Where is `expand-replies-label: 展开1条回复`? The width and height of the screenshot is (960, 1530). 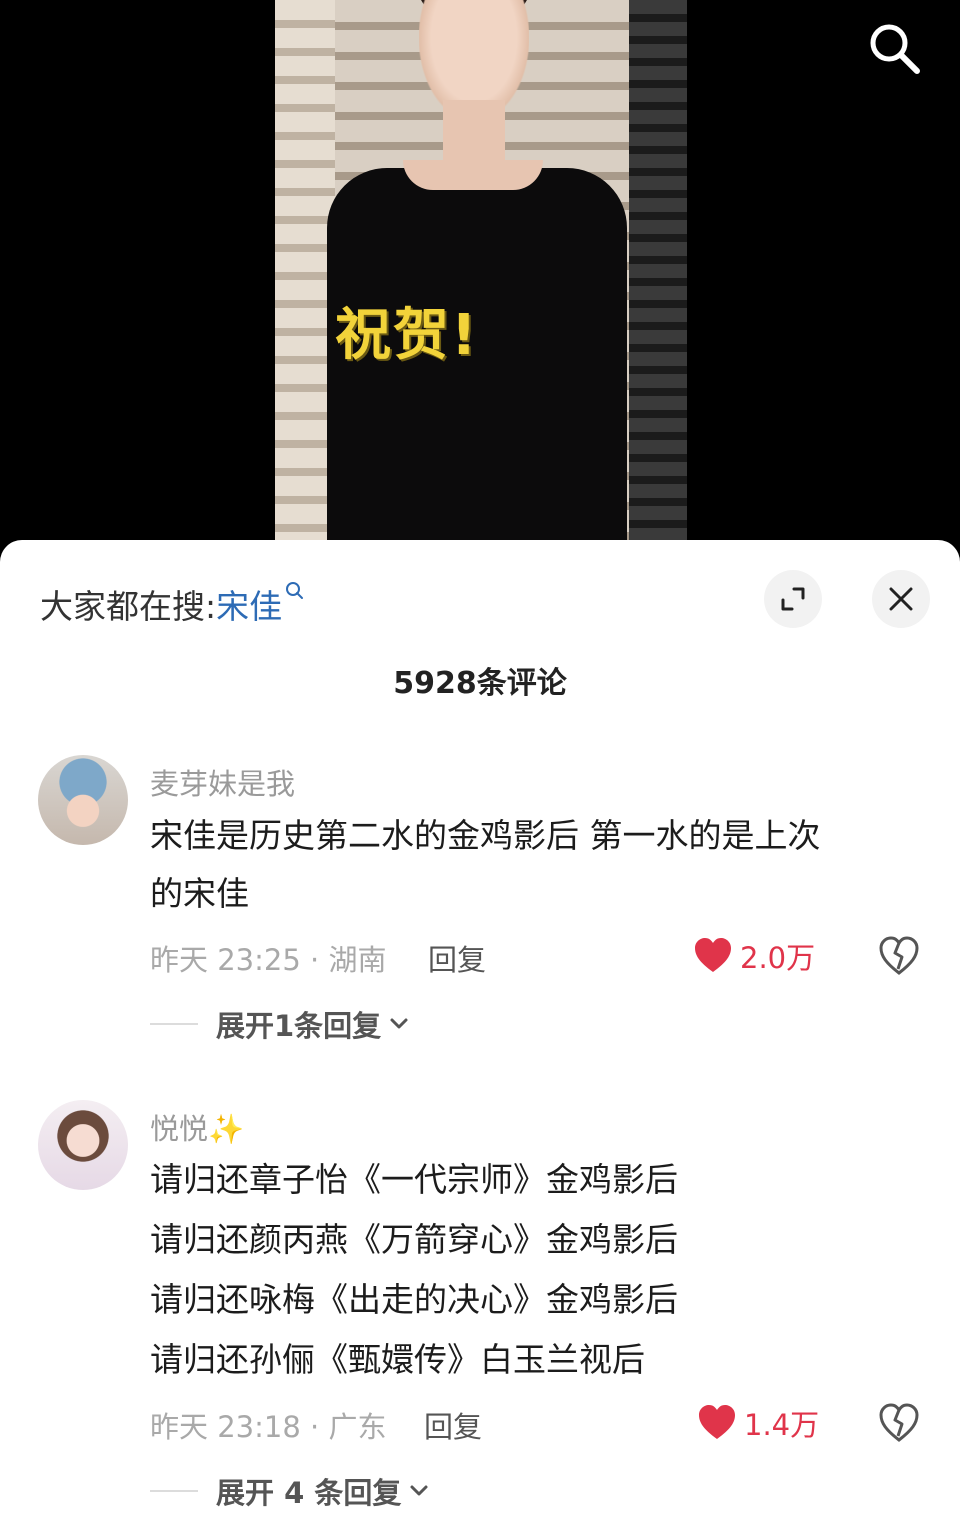 expand-replies-label: 展开1条回复 is located at coordinates (299, 1026).